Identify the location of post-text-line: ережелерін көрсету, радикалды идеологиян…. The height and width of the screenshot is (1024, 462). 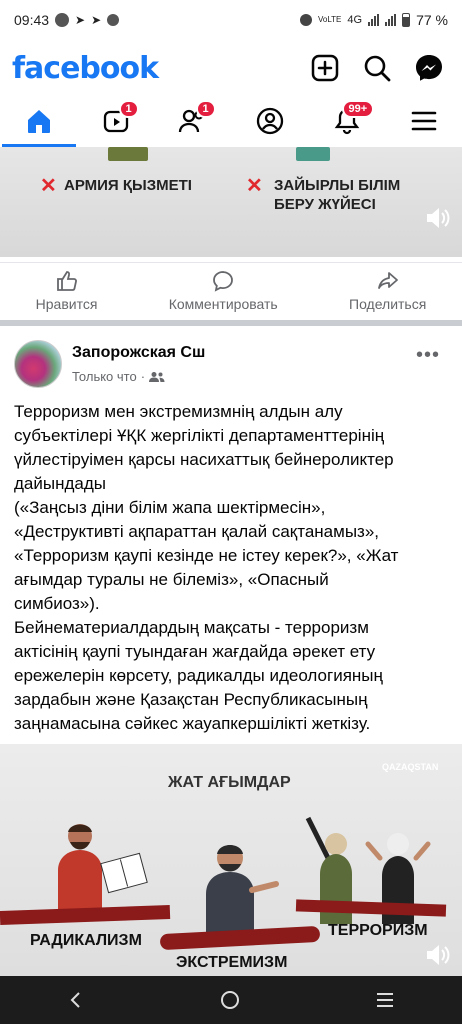
(198, 675).